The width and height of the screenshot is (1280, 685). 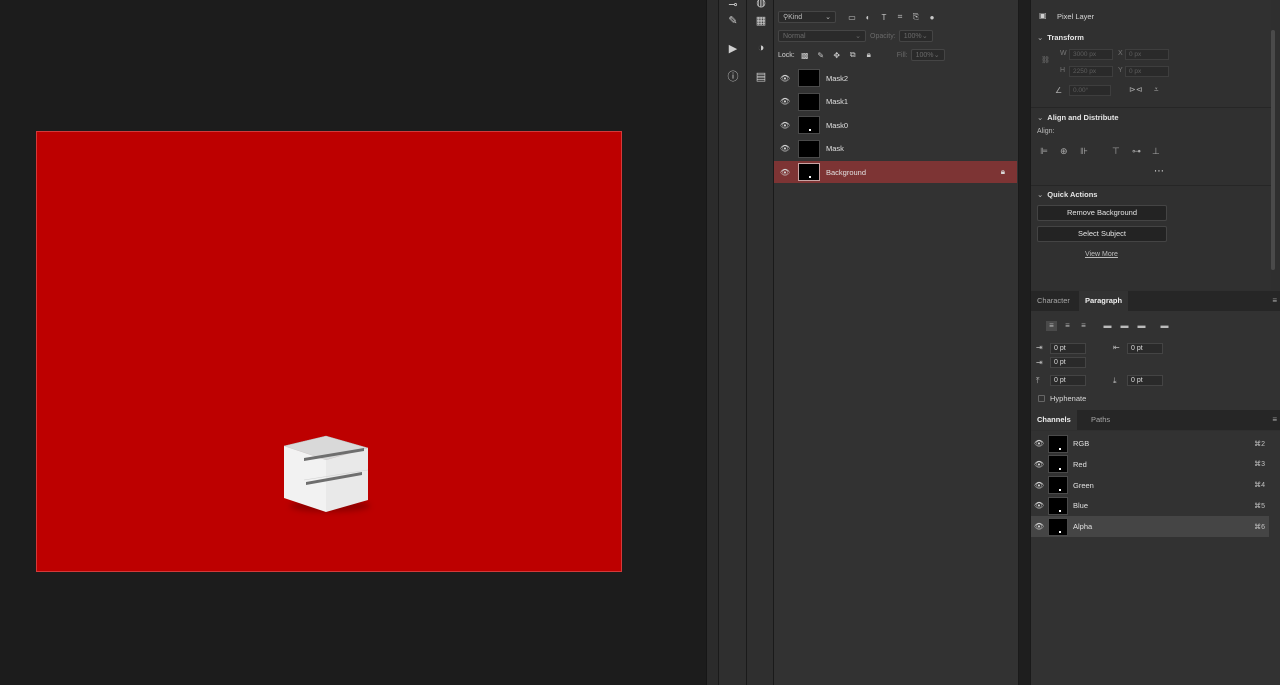 What do you see at coordinates (895, 149) in the screenshot?
I see `layer-row: 👁︎ Mask` at bounding box center [895, 149].